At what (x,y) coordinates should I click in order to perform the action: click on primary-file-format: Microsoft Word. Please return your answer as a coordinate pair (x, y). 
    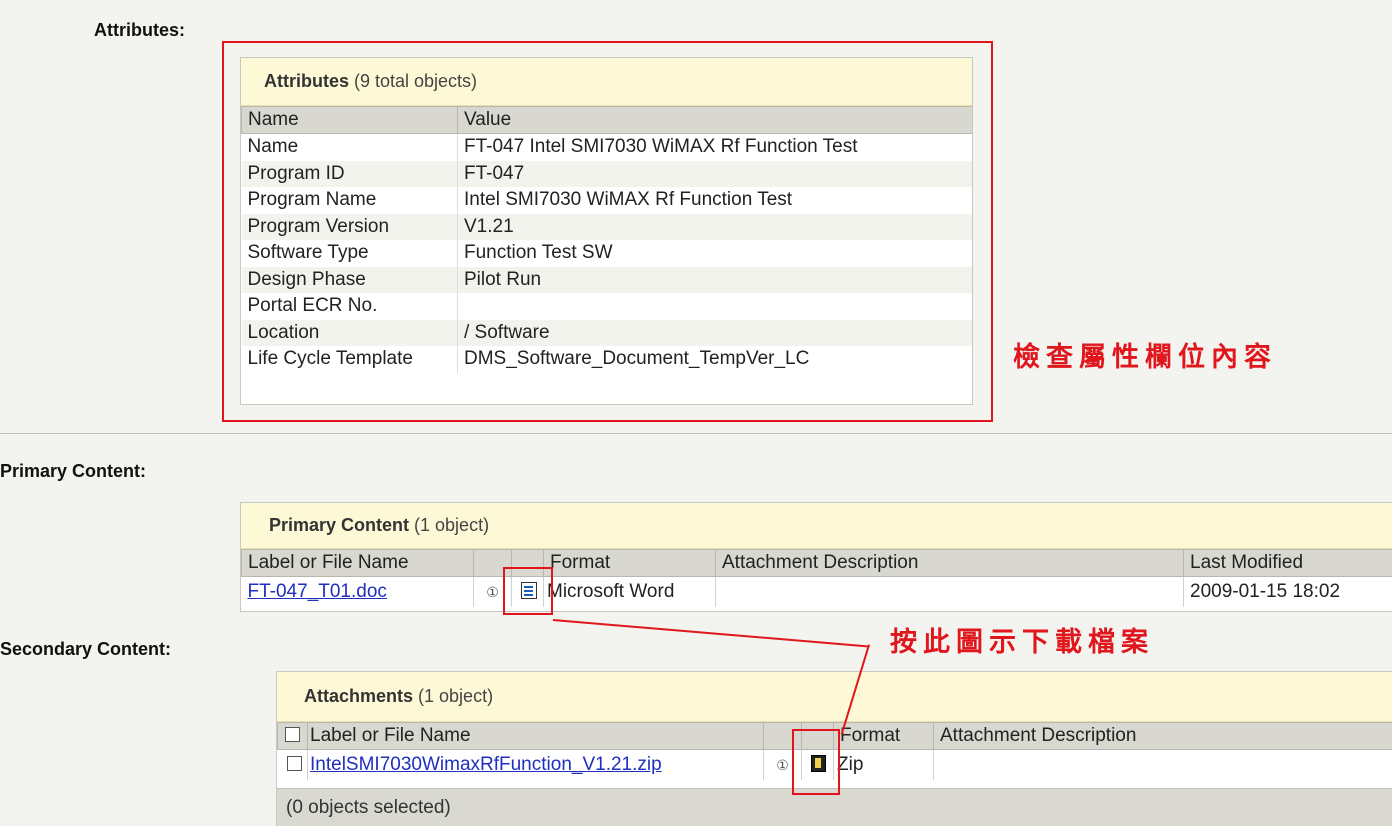
    Looking at the image, I should click on (630, 592).